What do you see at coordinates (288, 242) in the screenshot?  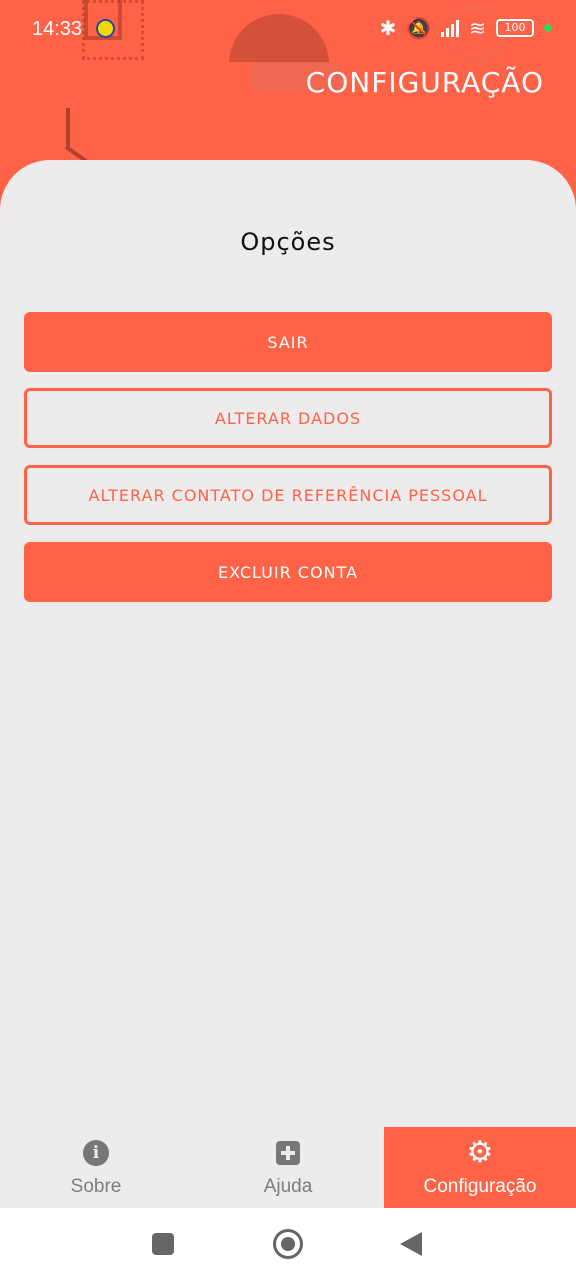 I see `options-title: Opções` at bounding box center [288, 242].